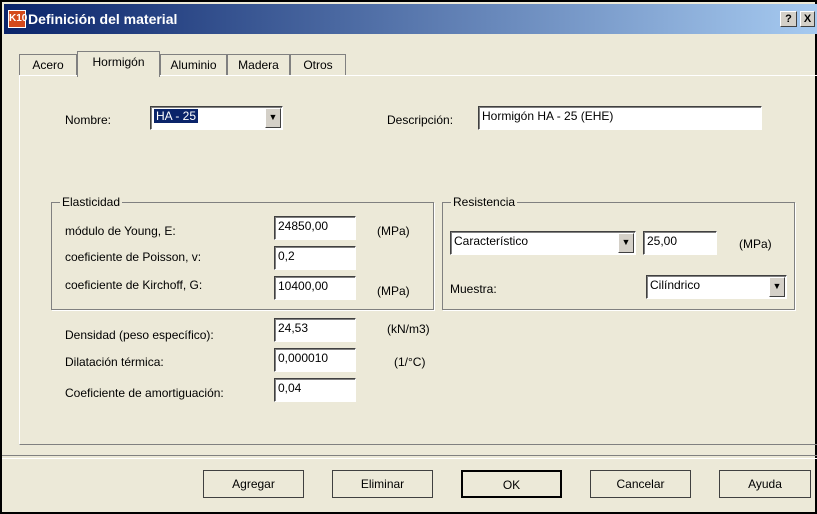 This screenshot has height=514, width=817. Describe the element at coordinates (315, 390) in the screenshot. I see `amortiguacion-input: 0,04` at that location.